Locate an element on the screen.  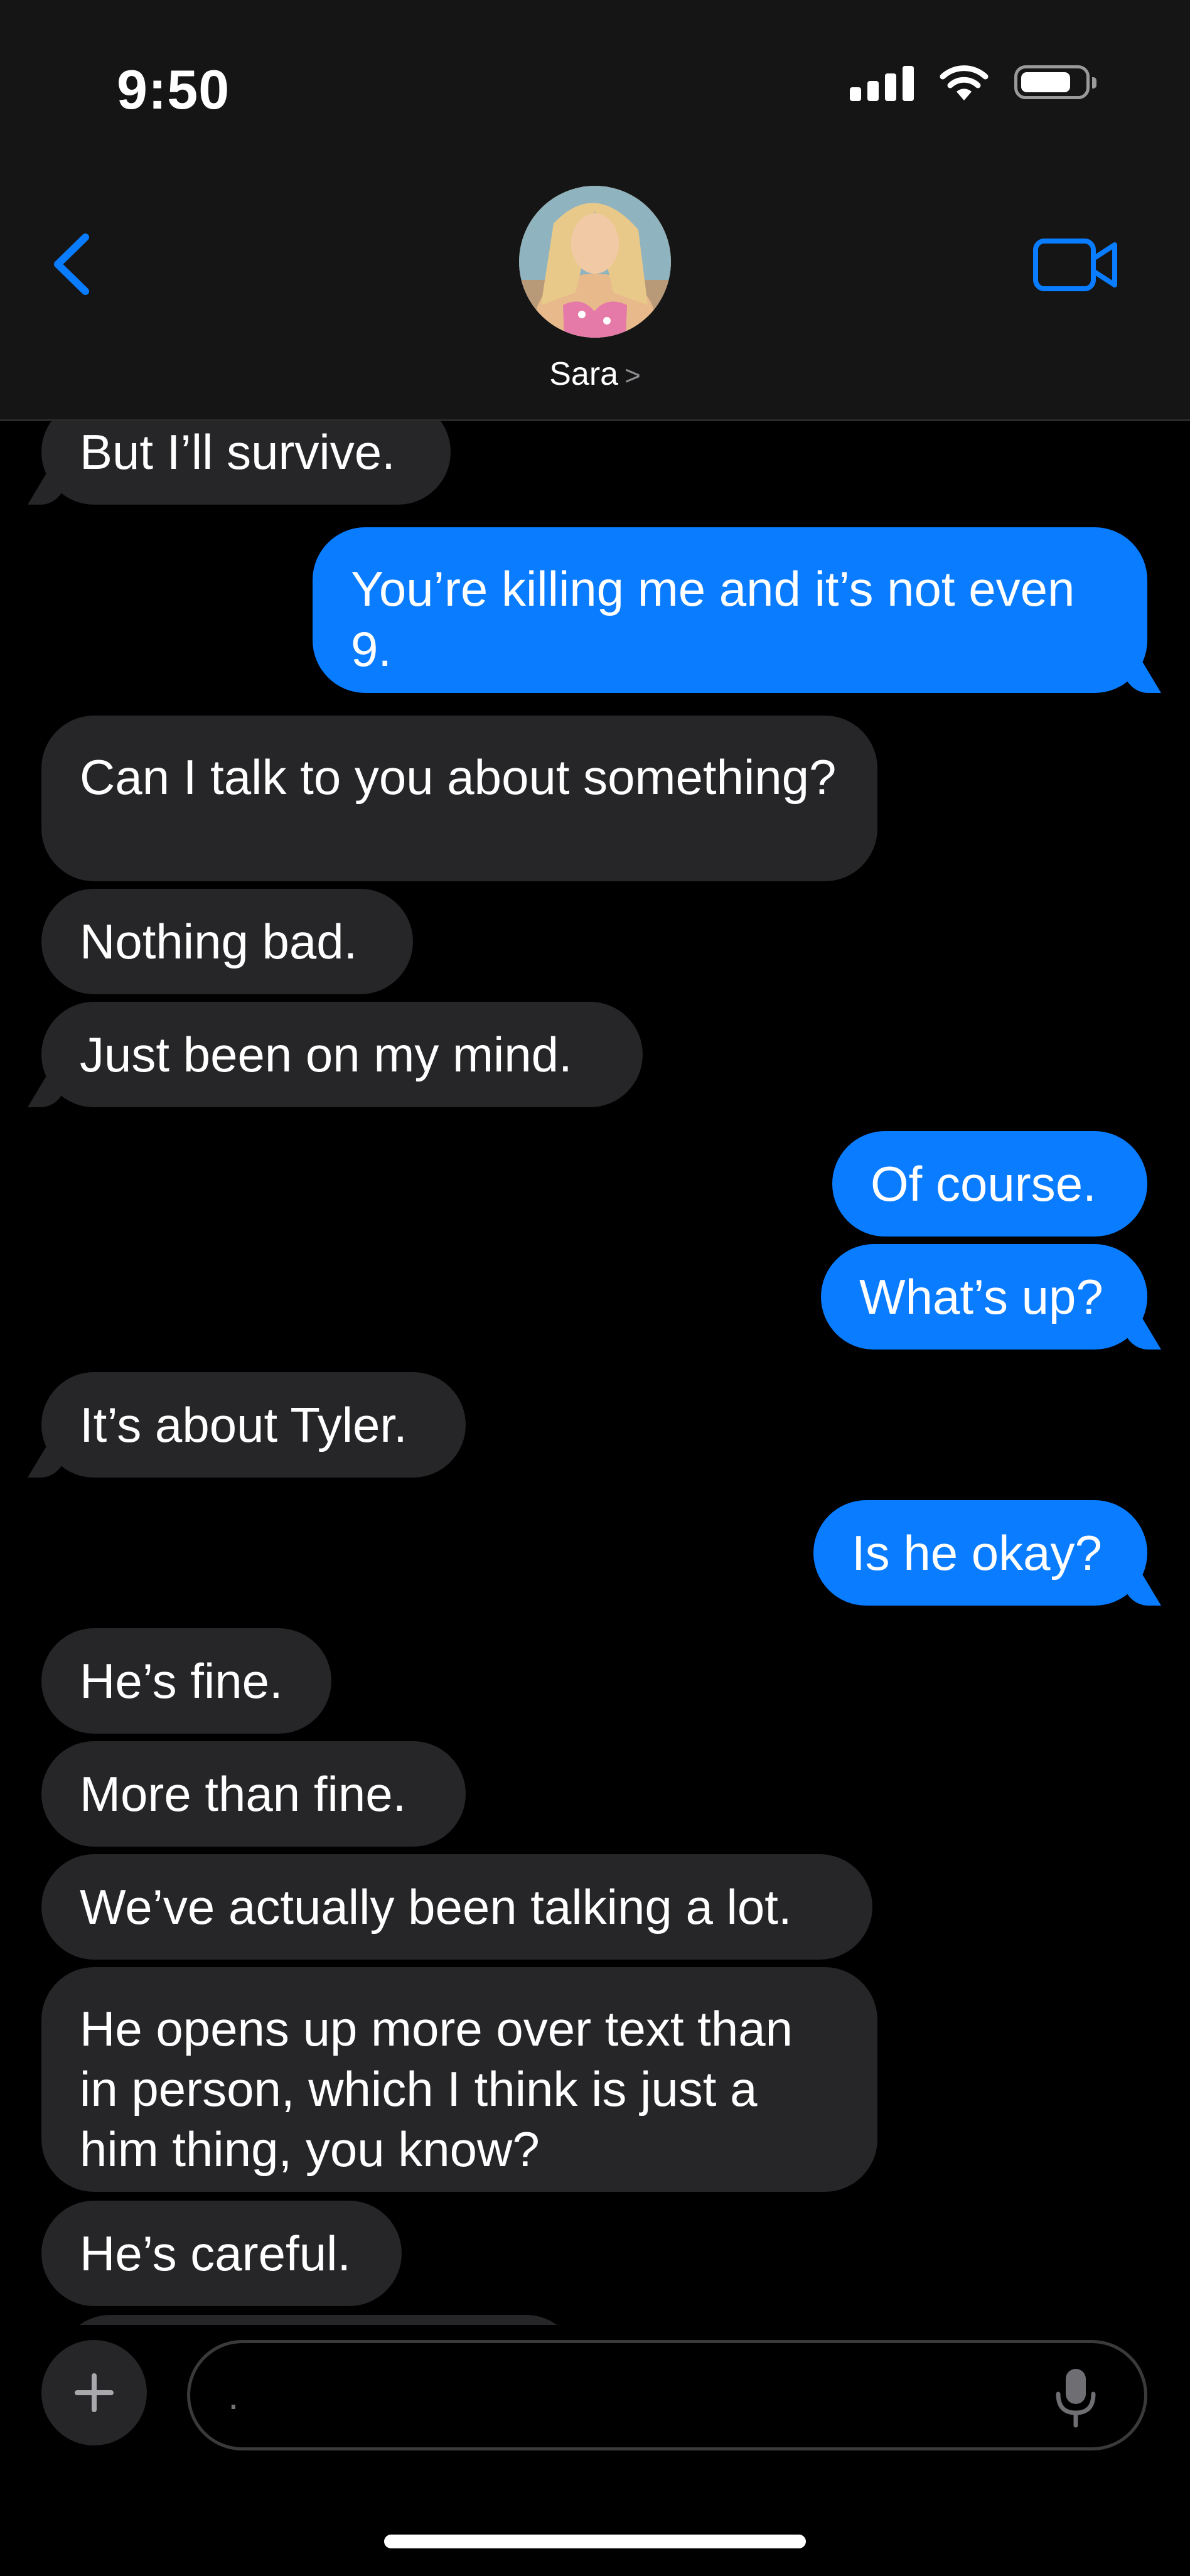
wifi-icon is located at coordinates (964, 82).